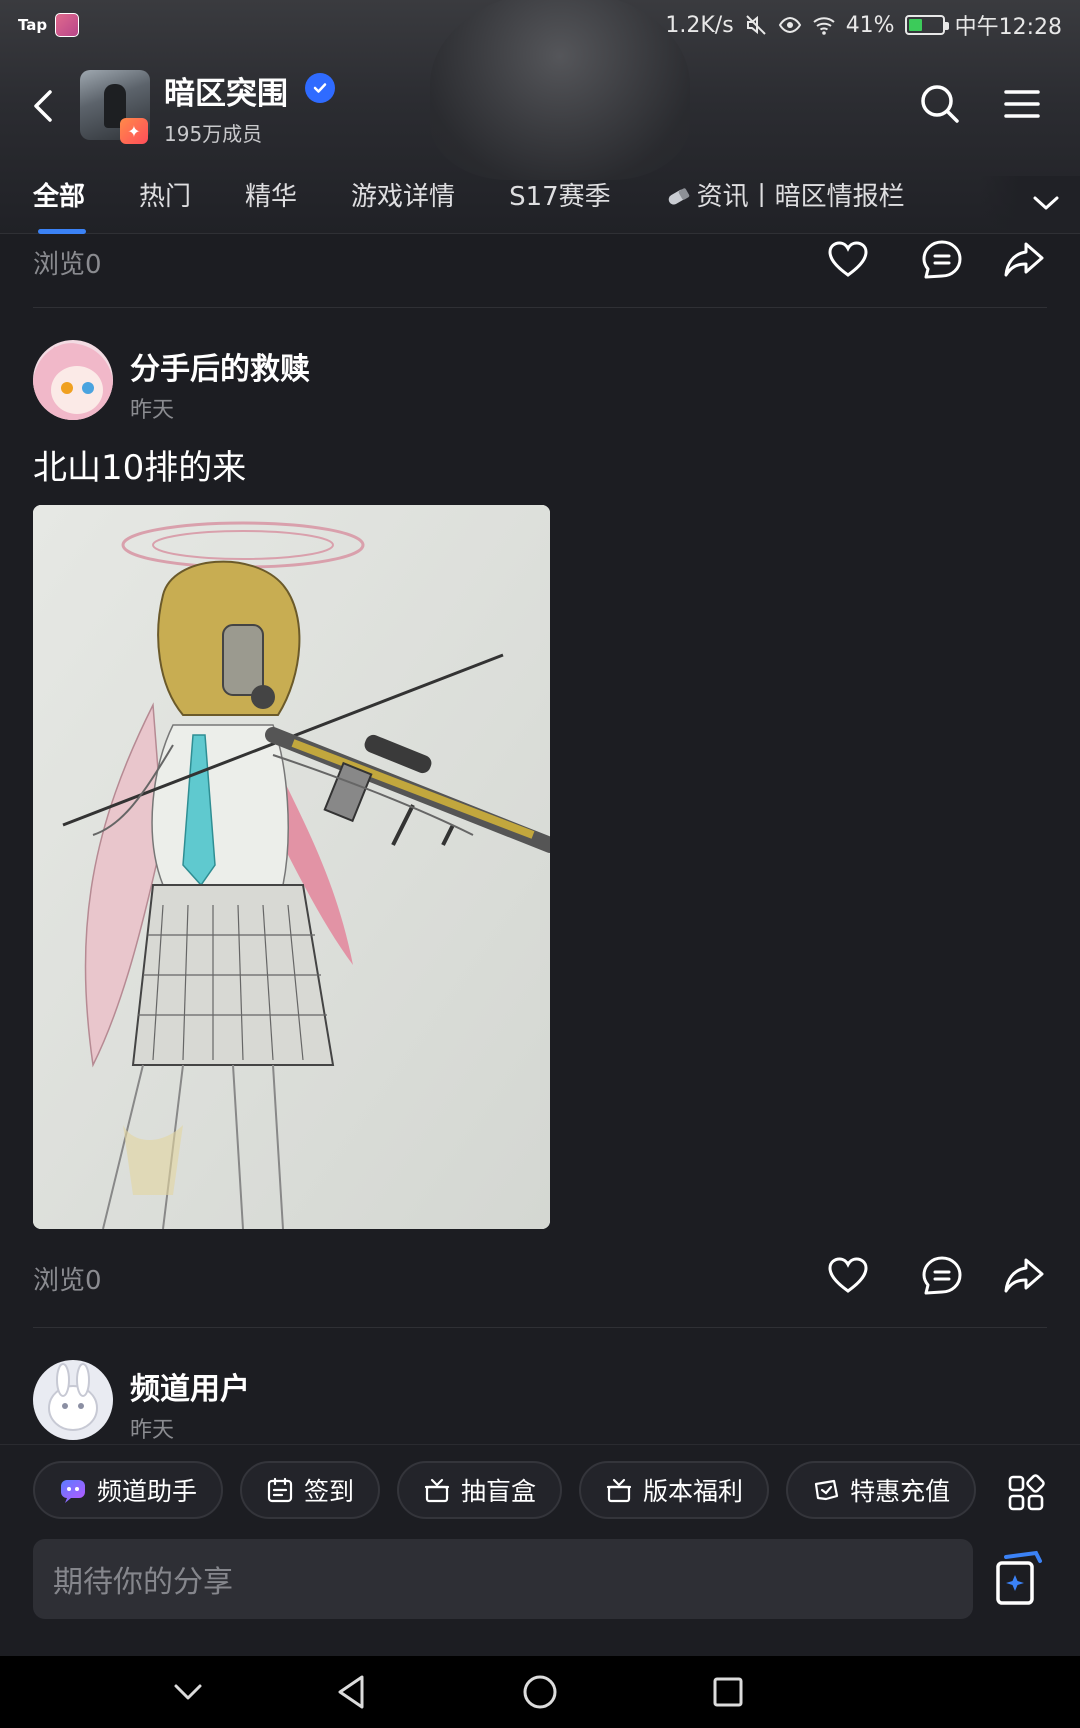 The height and width of the screenshot is (1728, 1080). I want to click on quick-action-chips: 频道助手 签到 抽盲盒 版本福利 特惠充值, so click(508, 1491).